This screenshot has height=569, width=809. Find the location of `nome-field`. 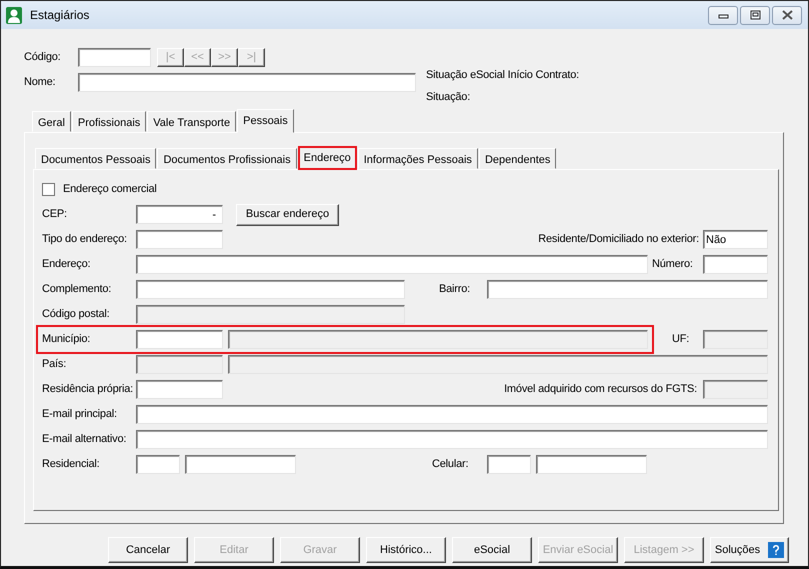

nome-field is located at coordinates (247, 82).